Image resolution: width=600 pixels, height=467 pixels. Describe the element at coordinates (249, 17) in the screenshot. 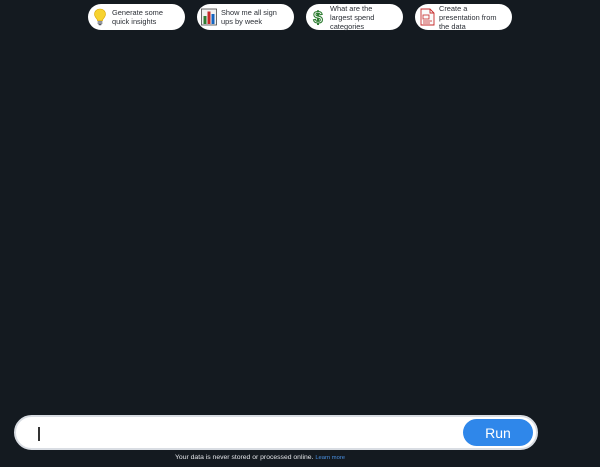

I see `suggestion-text: Show me all sign ups by week` at that location.